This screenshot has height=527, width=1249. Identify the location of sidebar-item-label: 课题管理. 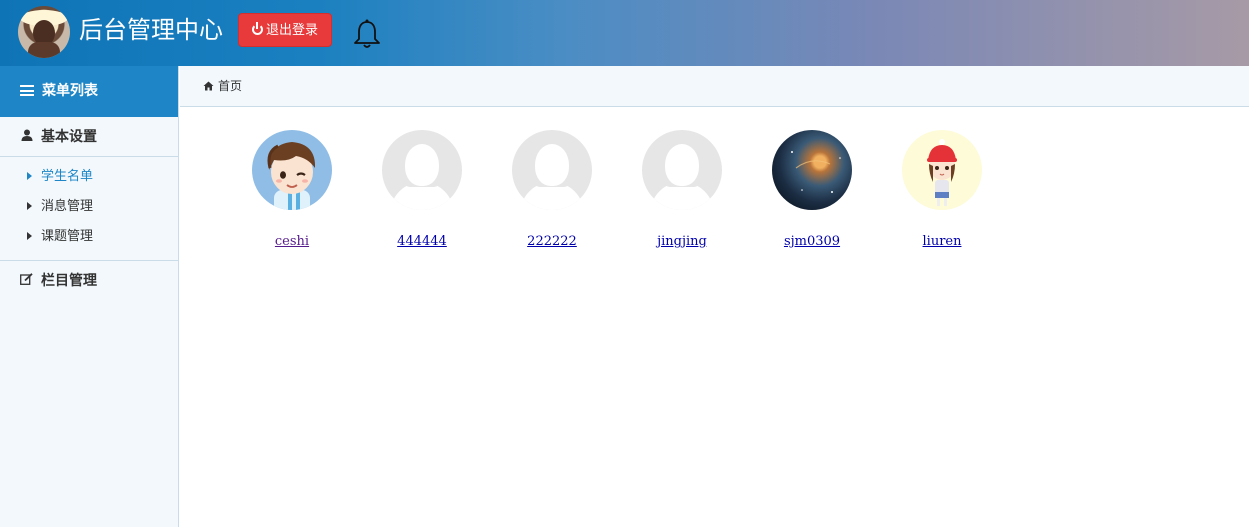
(67, 236).